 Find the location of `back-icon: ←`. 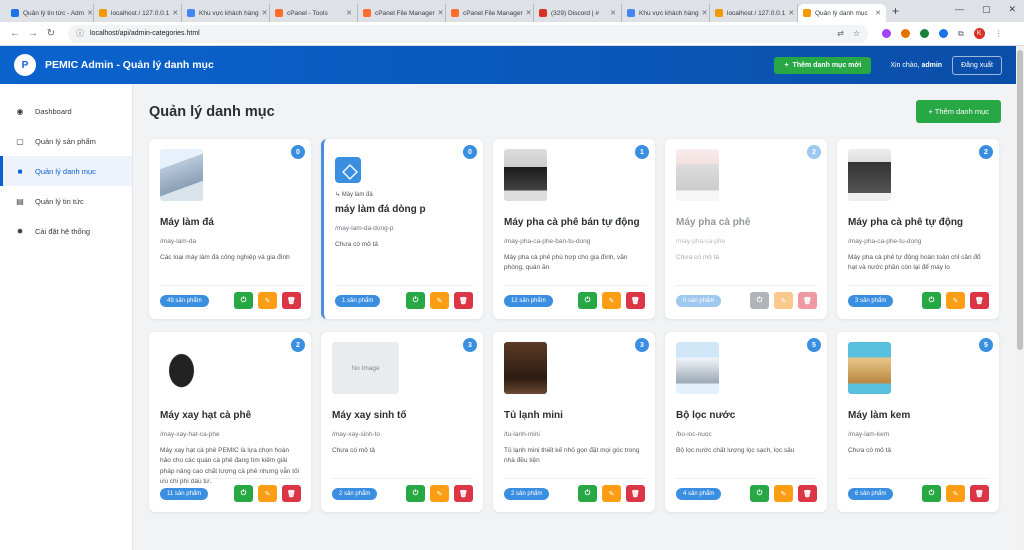

back-icon: ← is located at coordinates (15, 33).